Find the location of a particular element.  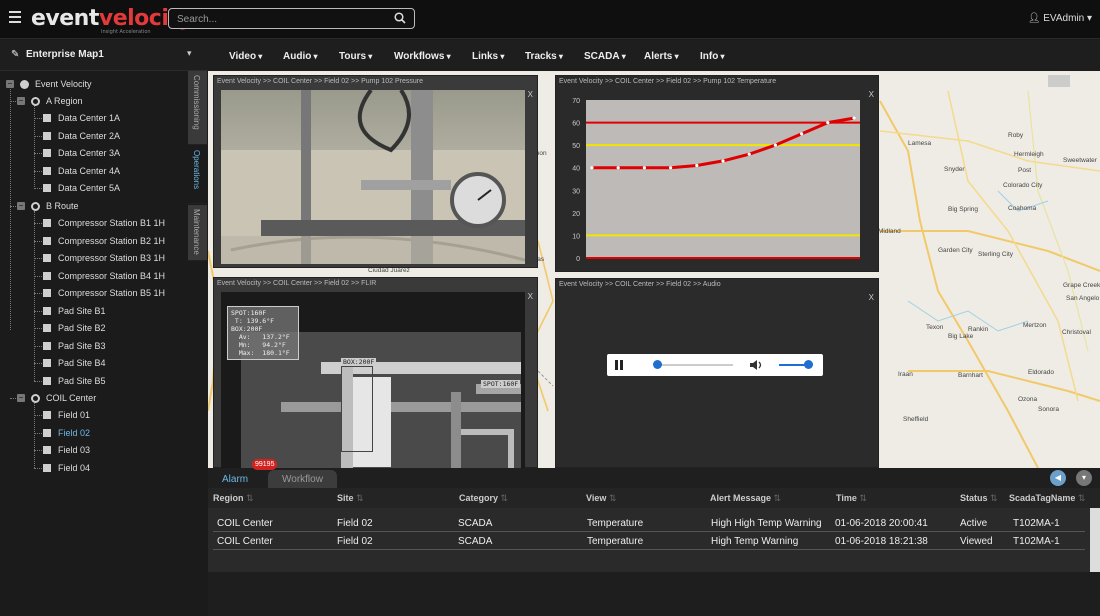

user-menu: 👤︎ EVAdmin ▾ is located at coordinates (1060, 18).